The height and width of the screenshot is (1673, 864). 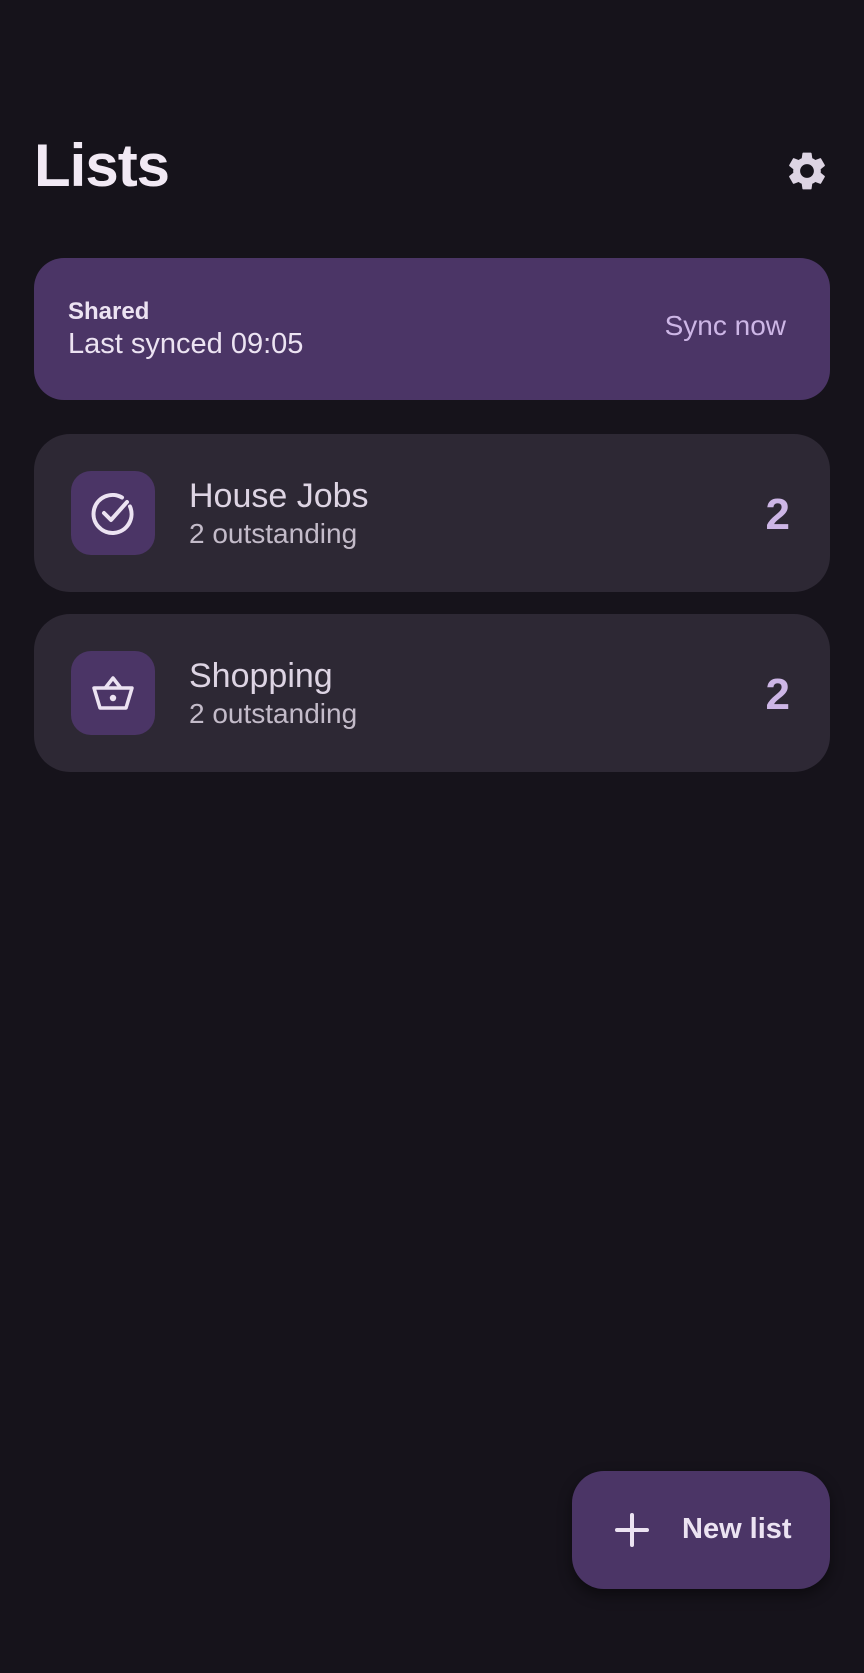 What do you see at coordinates (102, 165) in the screenshot?
I see `page-title: Lists` at bounding box center [102, 165].